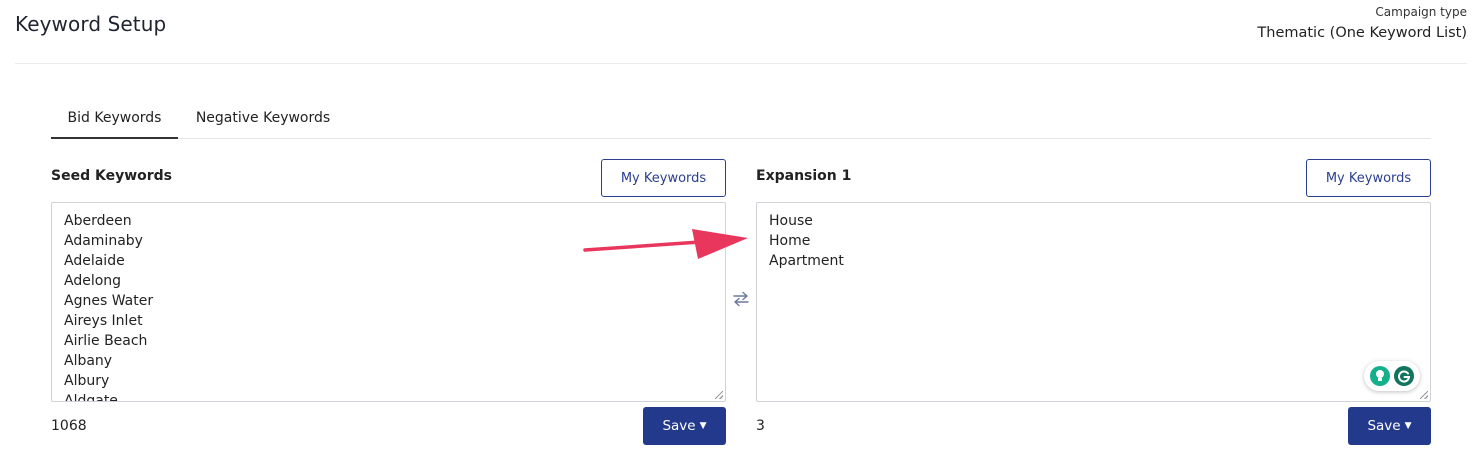 The width and height of the screenshot is (1482, 449). What do you see at coordinates (741, 119) in the screenshot?
I see `keyword-tabs: Bid Keywords Negative Keywords` at bounding box center [741, 119].